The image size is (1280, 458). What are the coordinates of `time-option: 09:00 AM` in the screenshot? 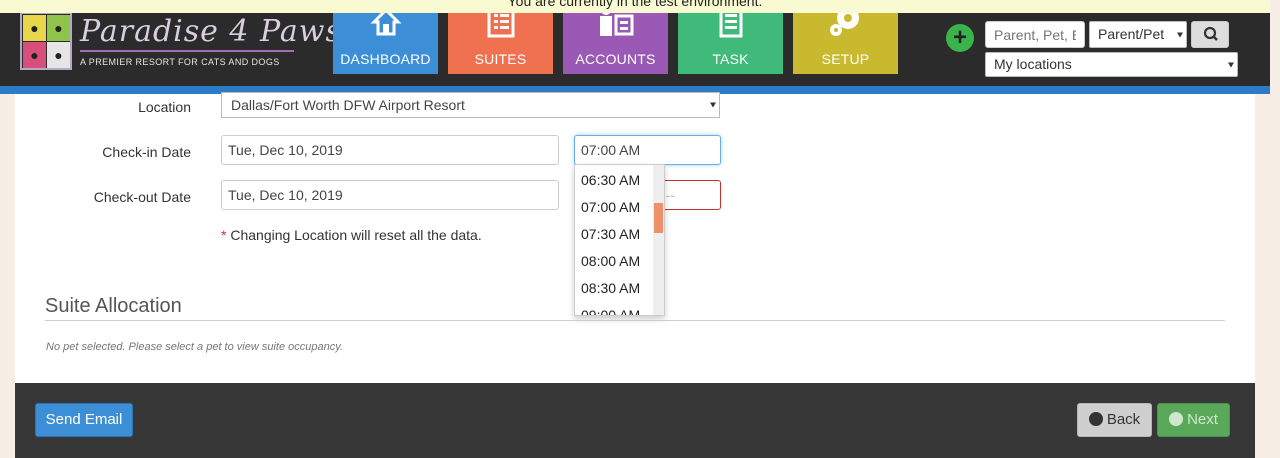 It's located at (610, 308).